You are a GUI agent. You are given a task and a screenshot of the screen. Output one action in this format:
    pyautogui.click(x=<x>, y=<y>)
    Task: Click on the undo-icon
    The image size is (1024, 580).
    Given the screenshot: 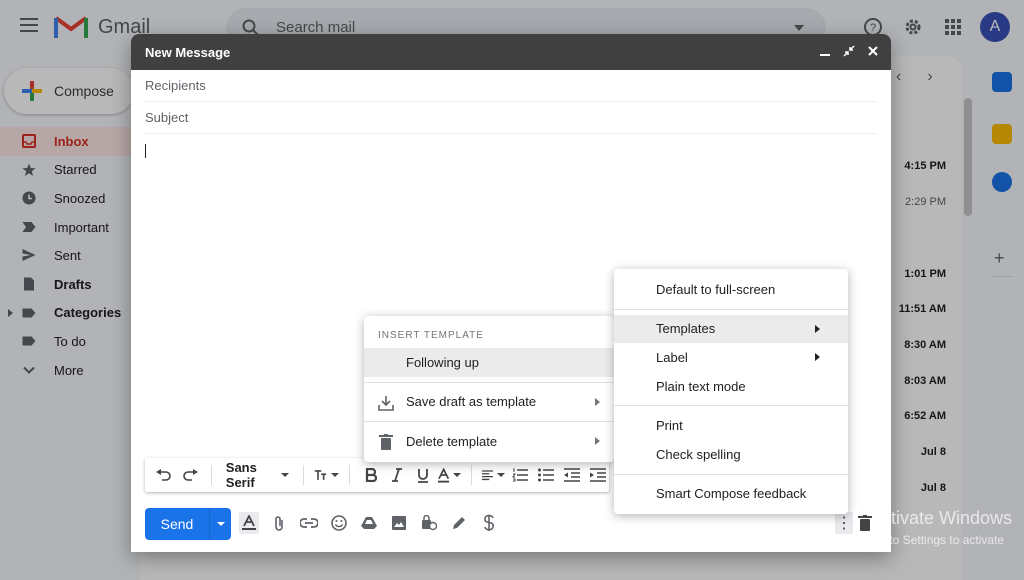 What is the action you would take?
    pyautogui.click(x=164, y=475)
    